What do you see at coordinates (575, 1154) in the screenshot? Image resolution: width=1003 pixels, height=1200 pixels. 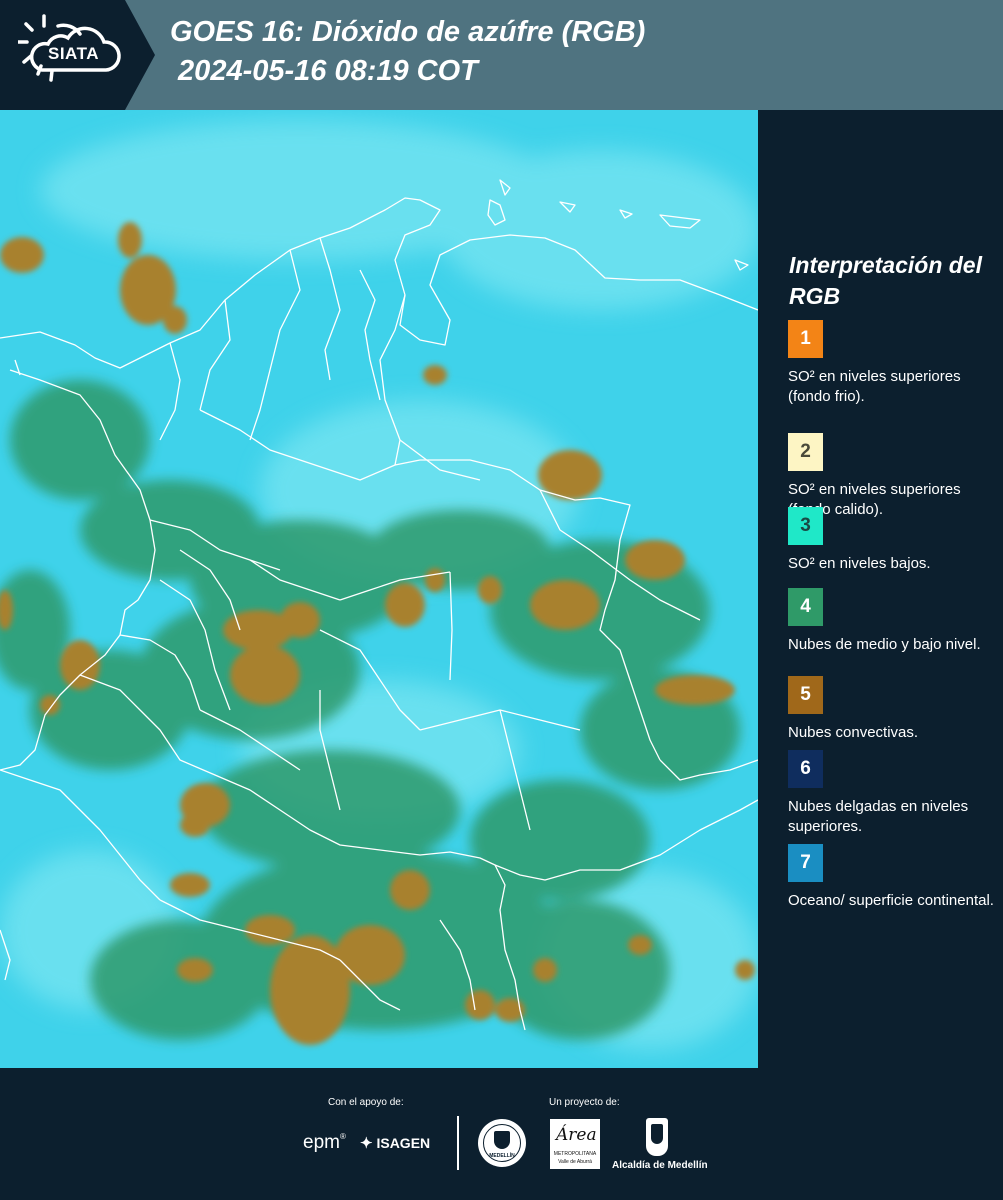 I see `area-logo-sub: METROPOLITANA` at bounding box center [575, 1154].